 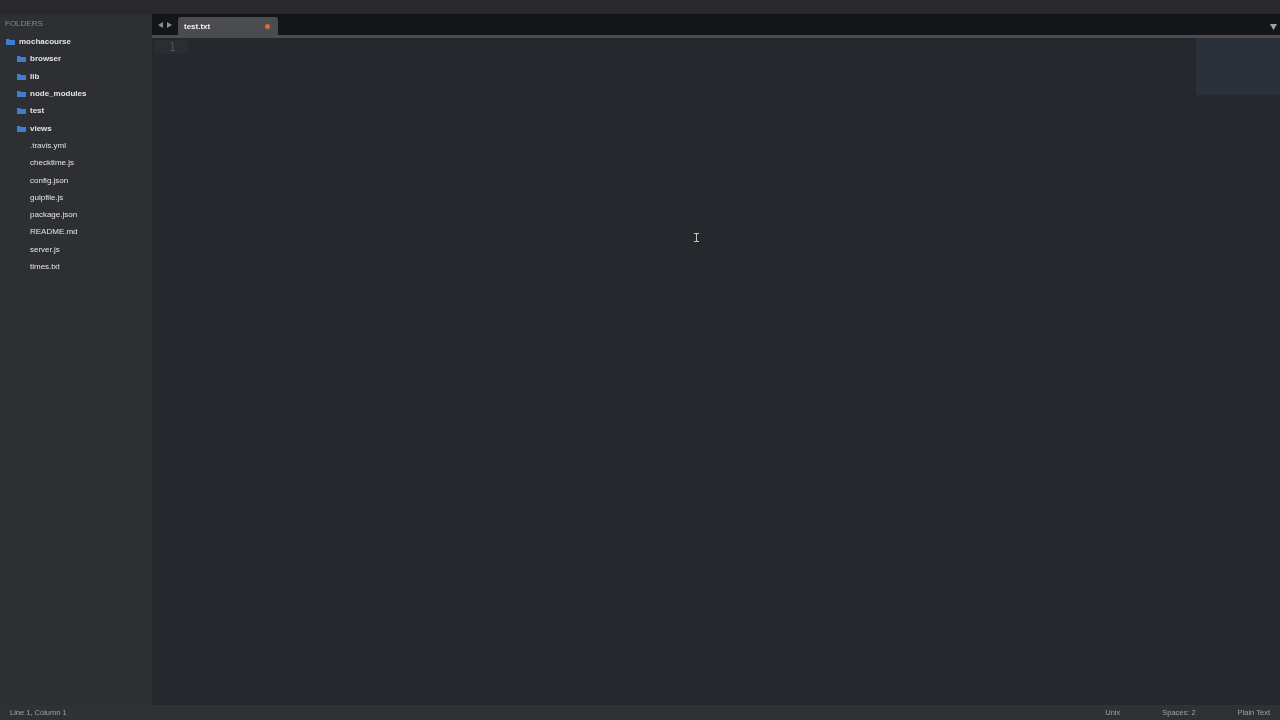 I want to click on file-item: checktime.js, so click(x=52, y=163).